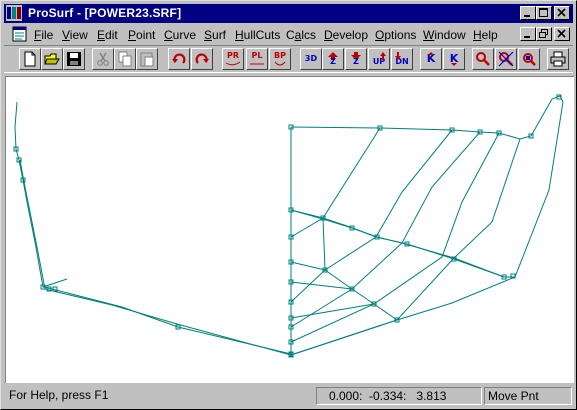  Describe the element at coordinates (403, 316) in the screenshot. I see `hull-bottom-right` at that location.